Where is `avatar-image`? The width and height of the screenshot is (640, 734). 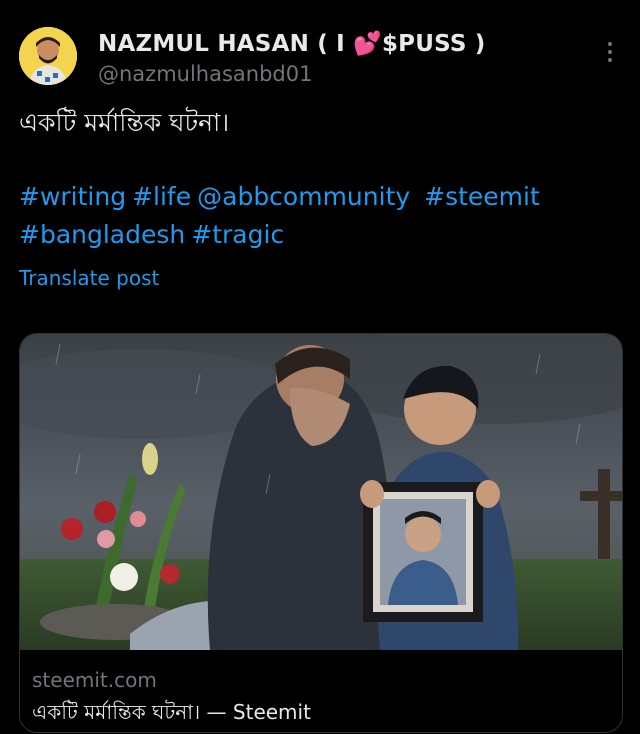
avatar-image is located at coordinates (48, 56).